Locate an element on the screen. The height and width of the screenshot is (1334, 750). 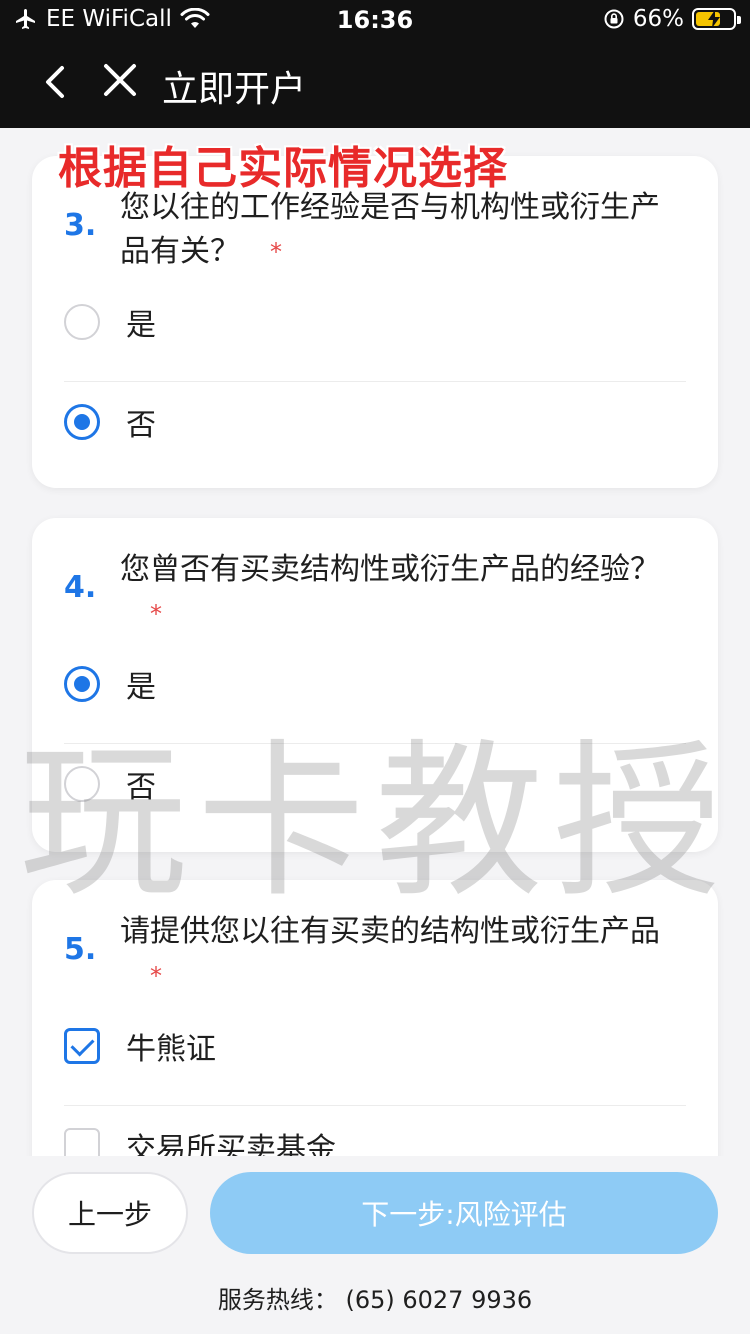
option-label: 牛熊证 is located at coordinates (171, 1049).